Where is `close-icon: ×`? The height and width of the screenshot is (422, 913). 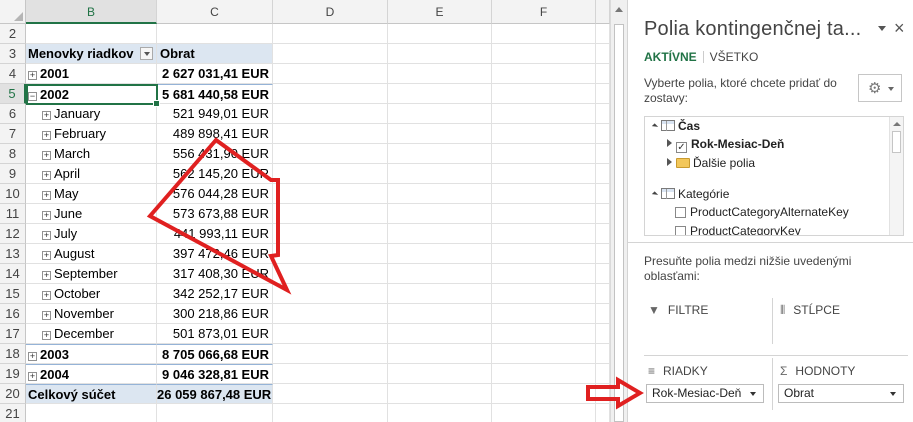 close-icon: × is located at coordinates (899, 28).